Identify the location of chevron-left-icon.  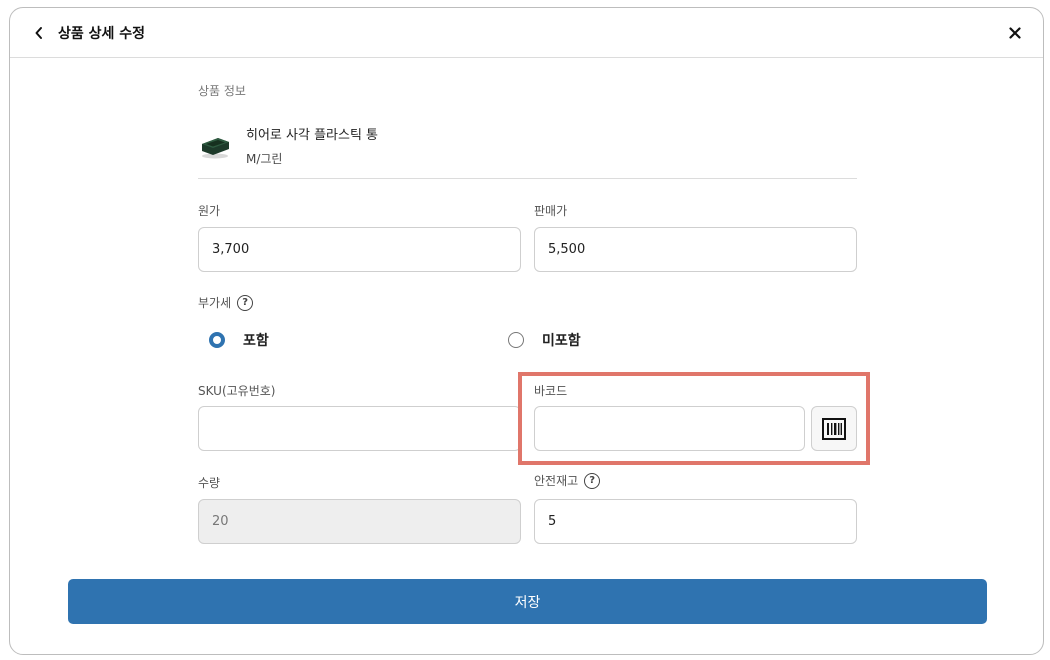
(38, 33).